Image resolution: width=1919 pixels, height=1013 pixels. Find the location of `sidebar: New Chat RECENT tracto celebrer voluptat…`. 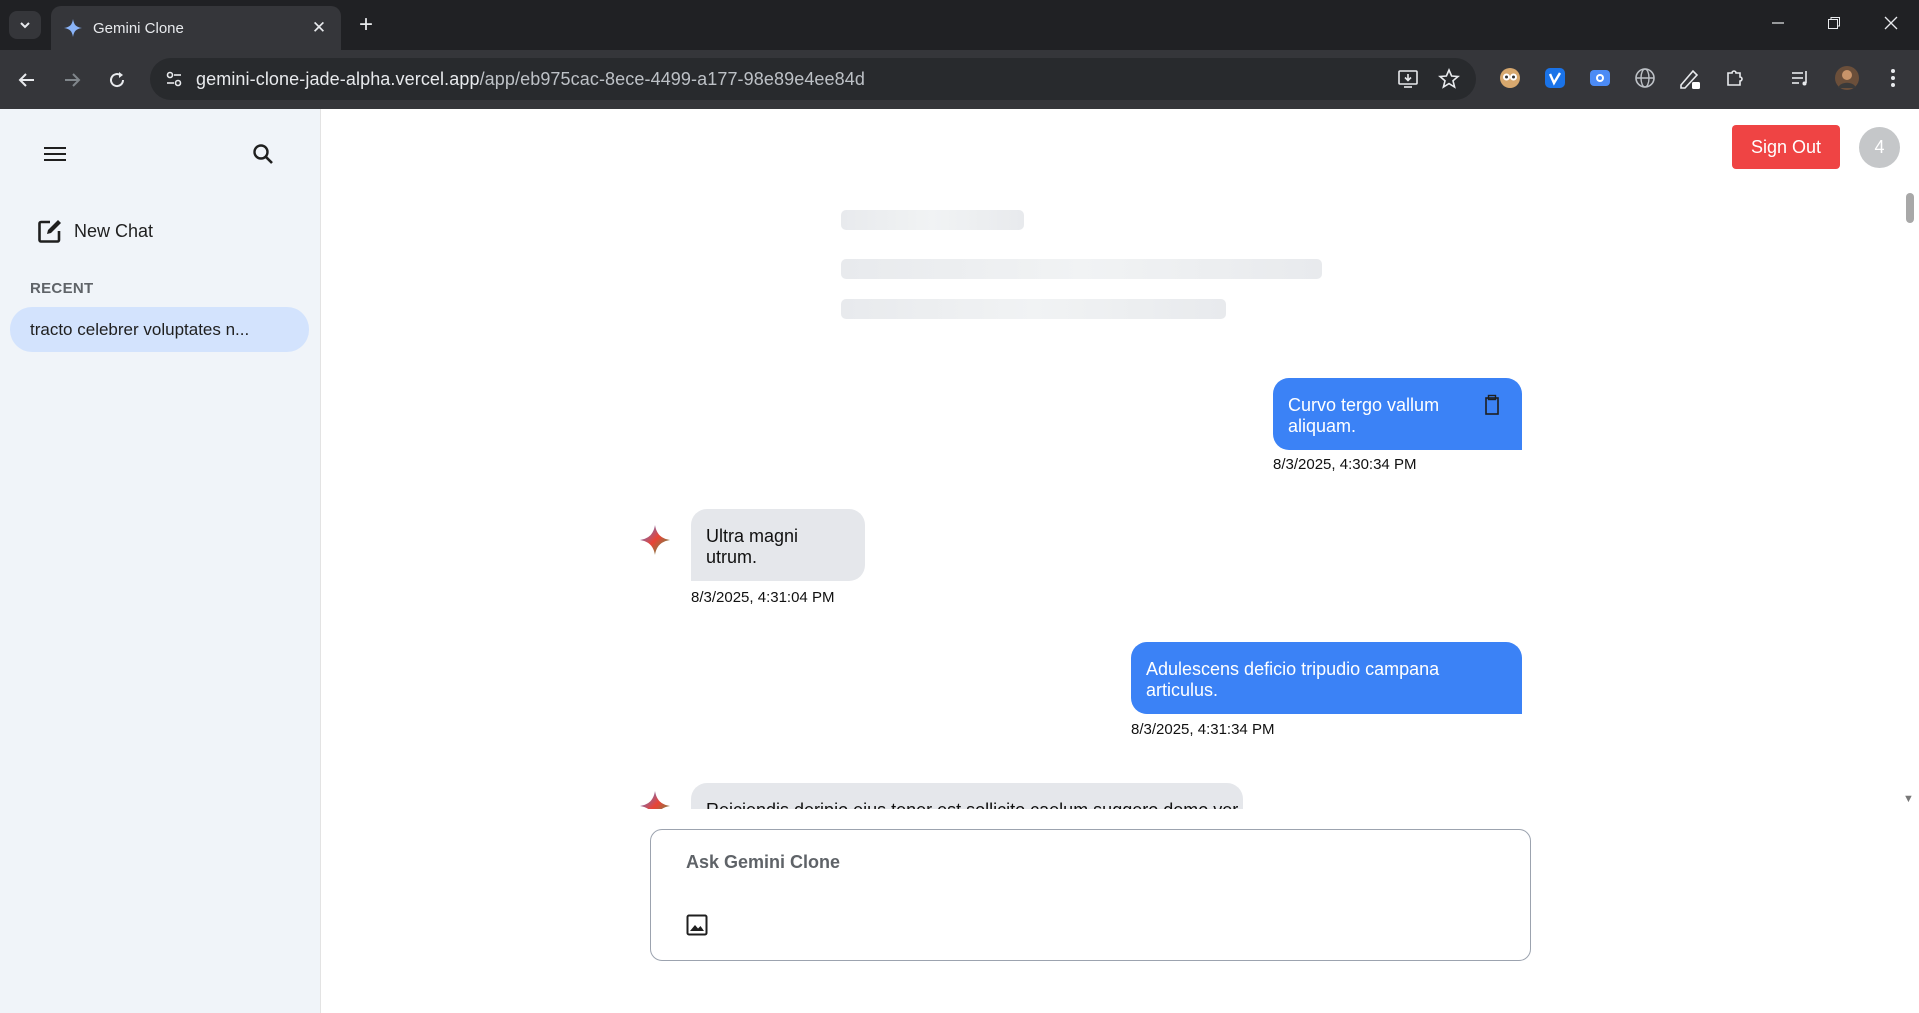

sidebar: New Chat RECENT tracto celebrer voluptat… is located at coordinates (160, 561).